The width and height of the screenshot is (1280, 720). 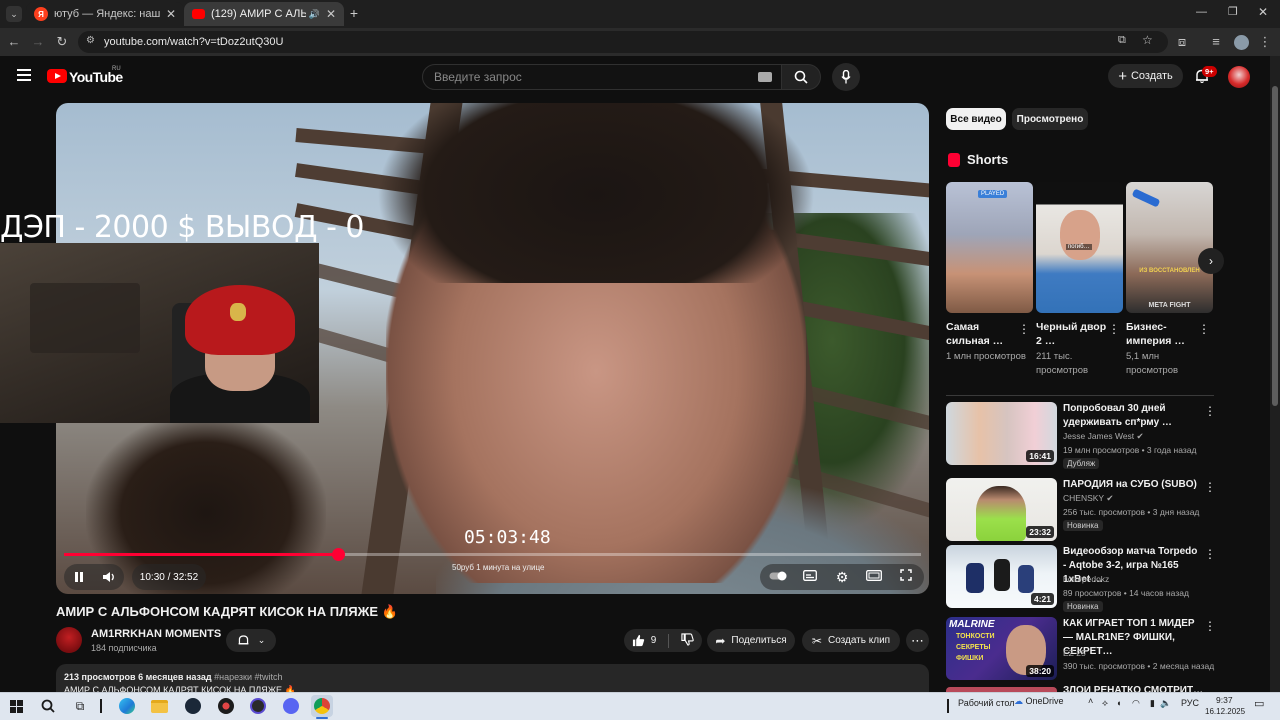 What do you see at coordinates (314, 14) in the screenshot?
I see `audio-playing-icon: 🔊` at bounding box center [314, 14].